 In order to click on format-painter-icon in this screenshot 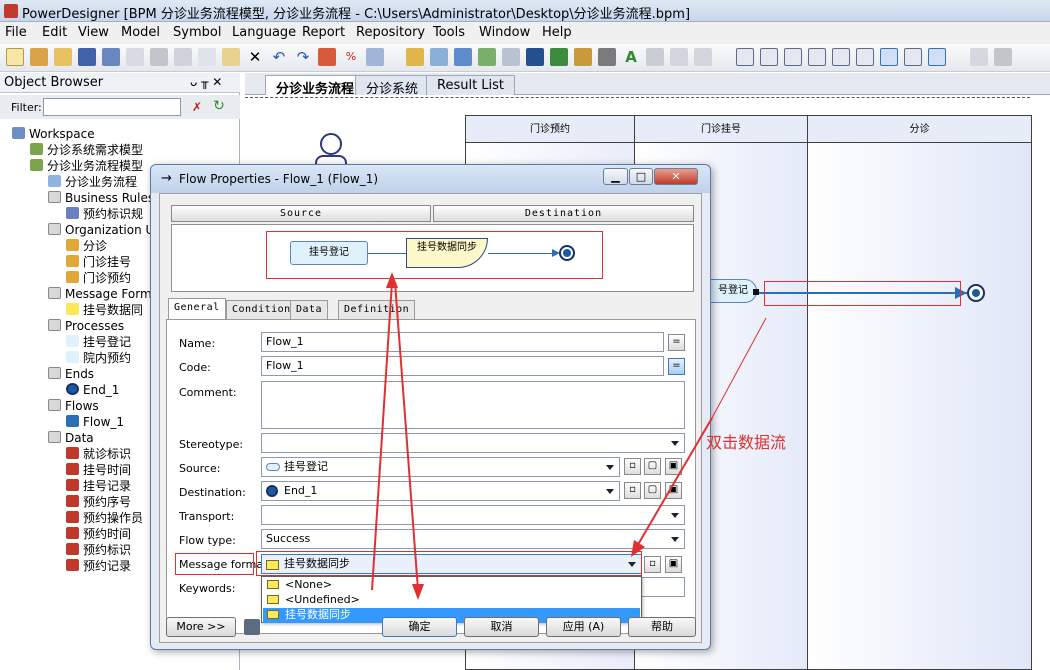, I will do `click(607, 57)`.